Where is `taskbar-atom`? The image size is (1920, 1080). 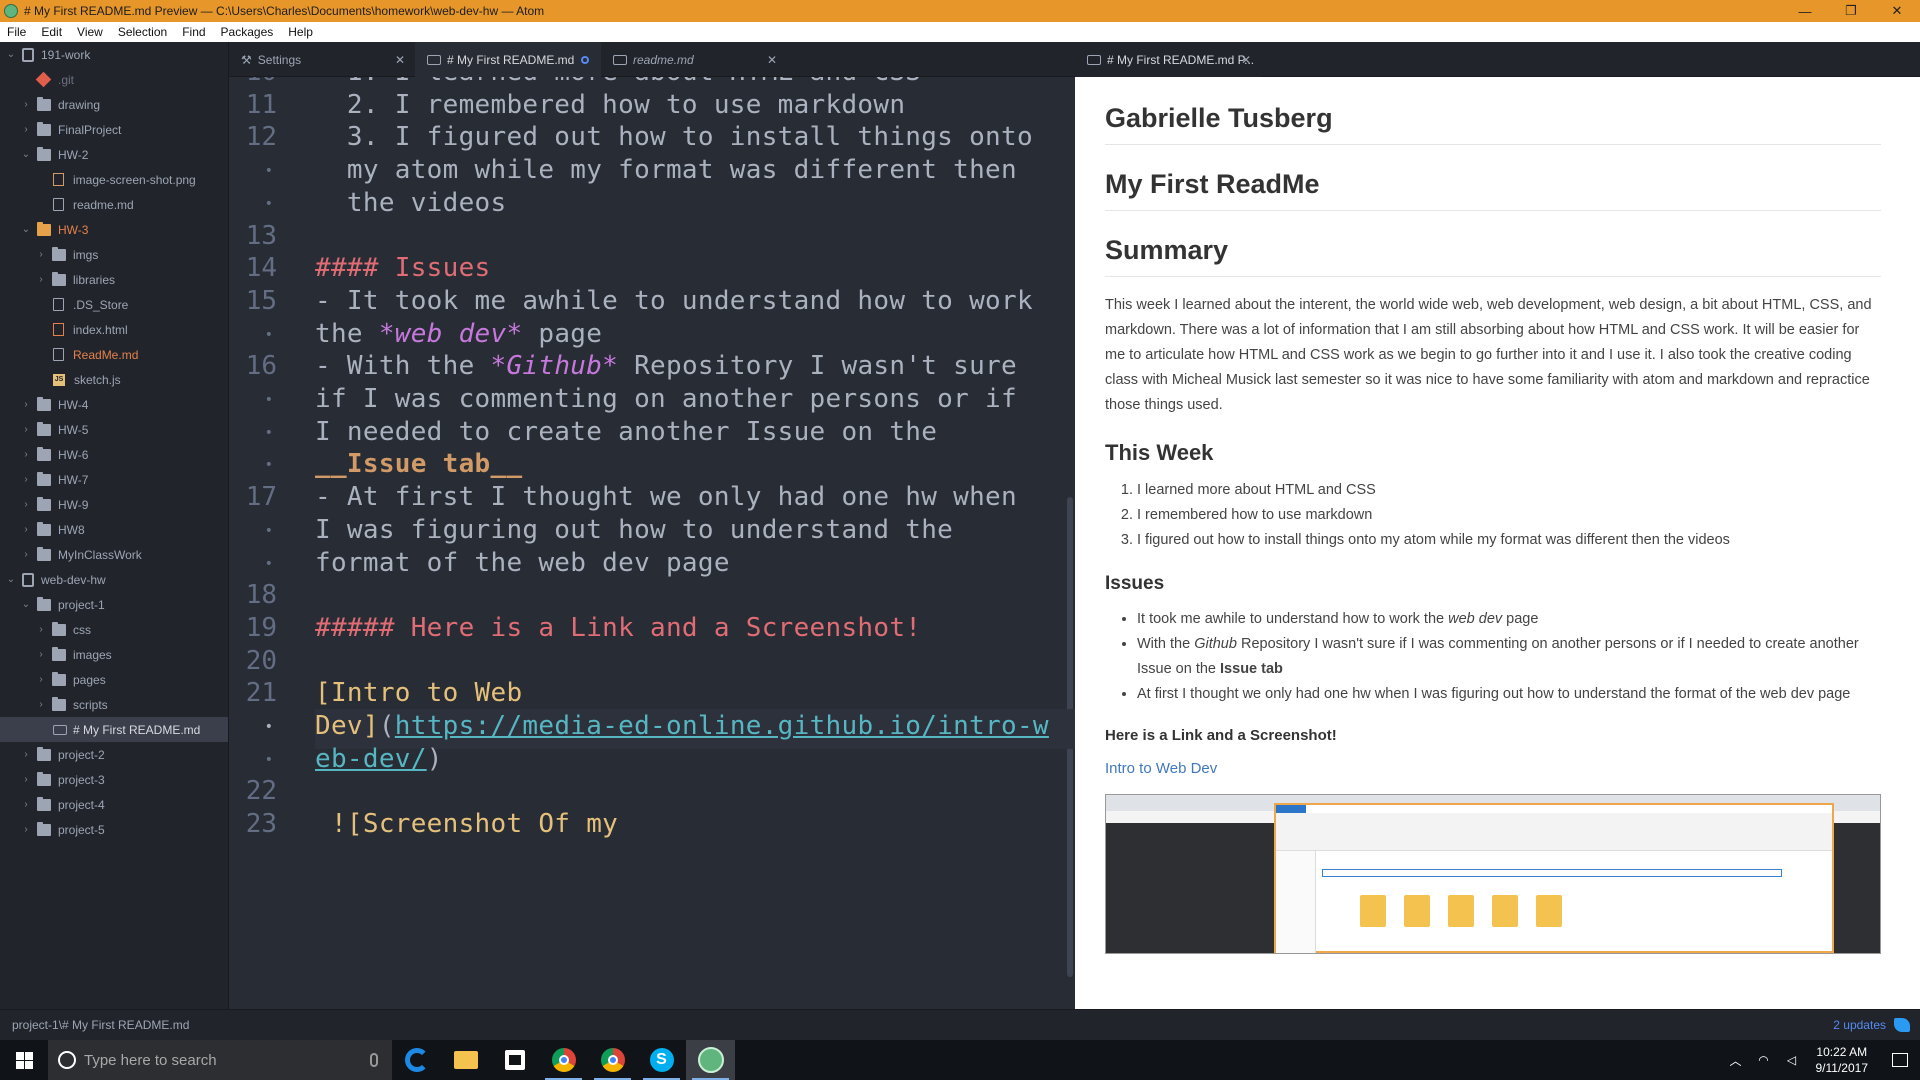 taskbar-atom is located at coordinates (710, 1060).